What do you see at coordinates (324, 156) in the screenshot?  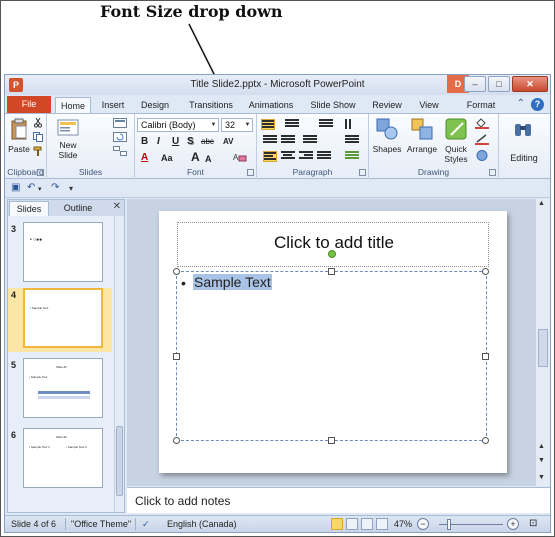 I see `justify-icon` at bounding box center [324, 156].